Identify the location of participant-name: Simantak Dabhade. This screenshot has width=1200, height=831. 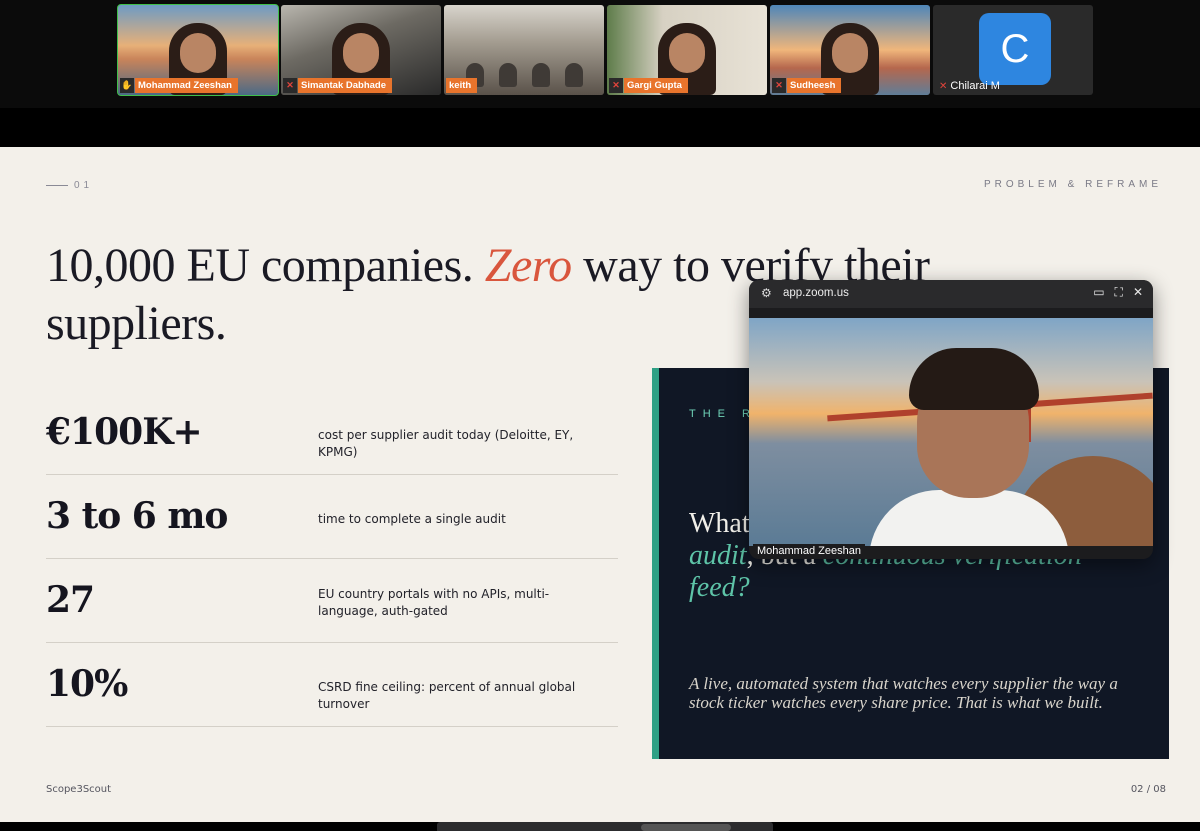
(345, 85).